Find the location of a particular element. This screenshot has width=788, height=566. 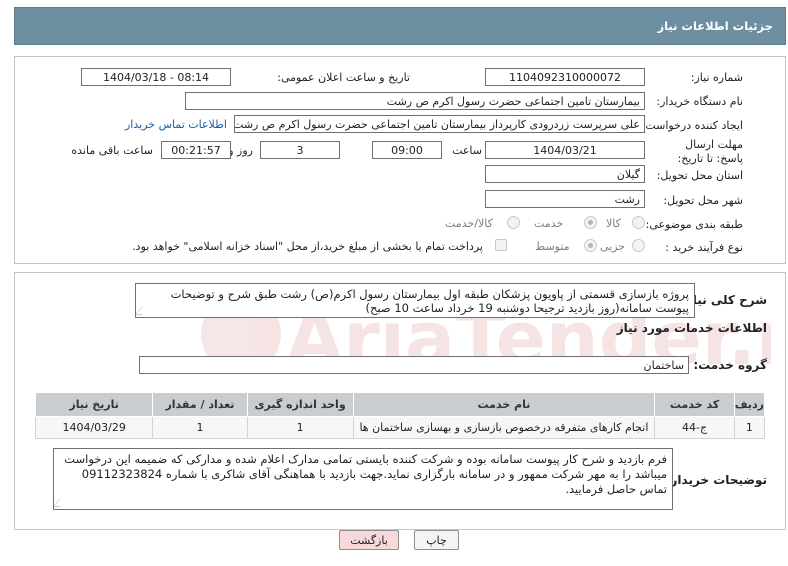

need-number-field: 1104092310000072 is located at coordinates (565, 77).